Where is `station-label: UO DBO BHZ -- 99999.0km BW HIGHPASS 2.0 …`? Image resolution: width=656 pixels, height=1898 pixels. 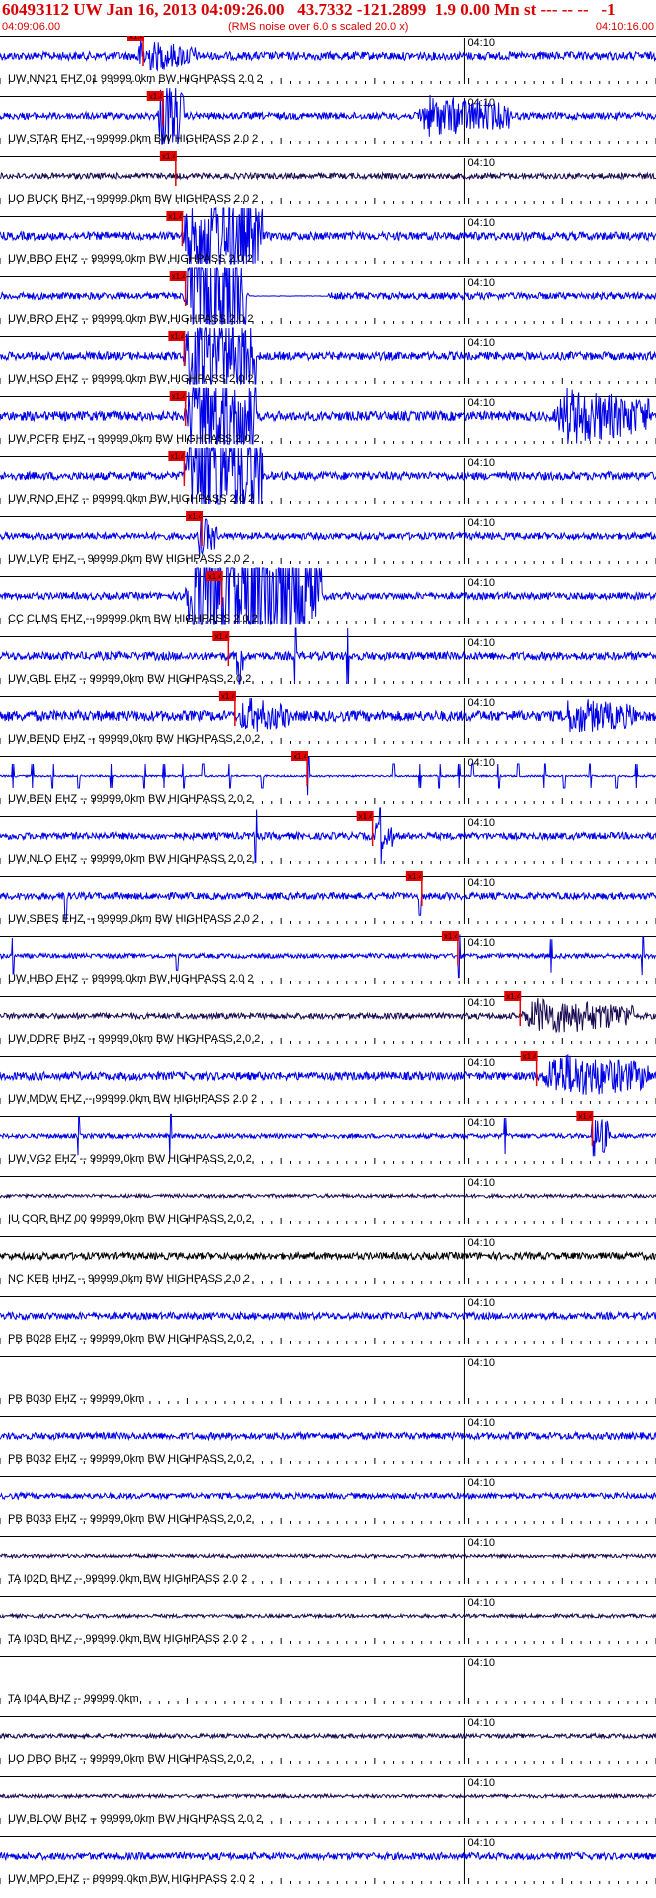
station-label: UO DBO BHZ -- 99999.0km BW HIGHPASS 2.0 … is located at coordinates (130, 1759).